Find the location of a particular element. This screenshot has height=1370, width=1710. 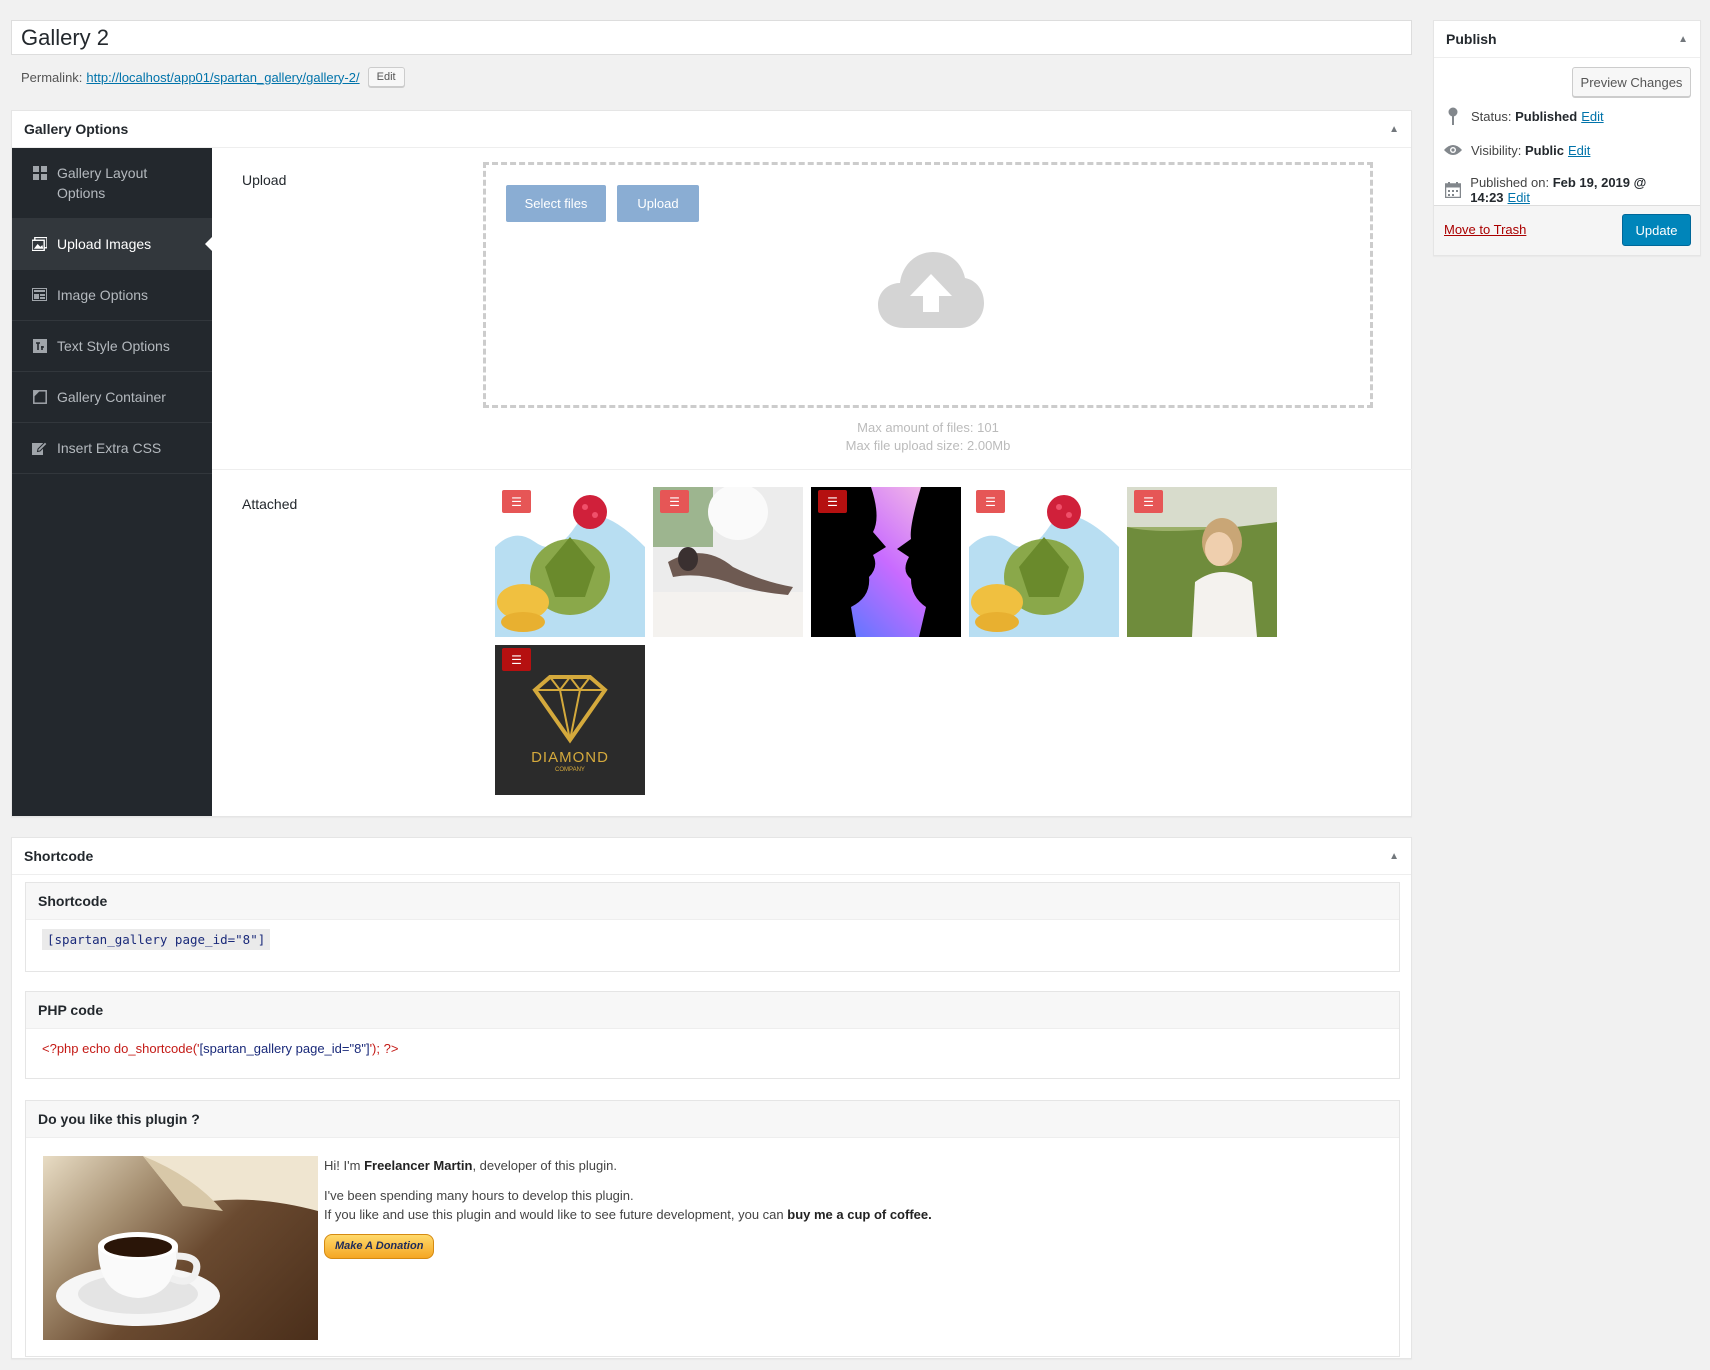

select-files-button: Select files is located at coordinates (556, 203).